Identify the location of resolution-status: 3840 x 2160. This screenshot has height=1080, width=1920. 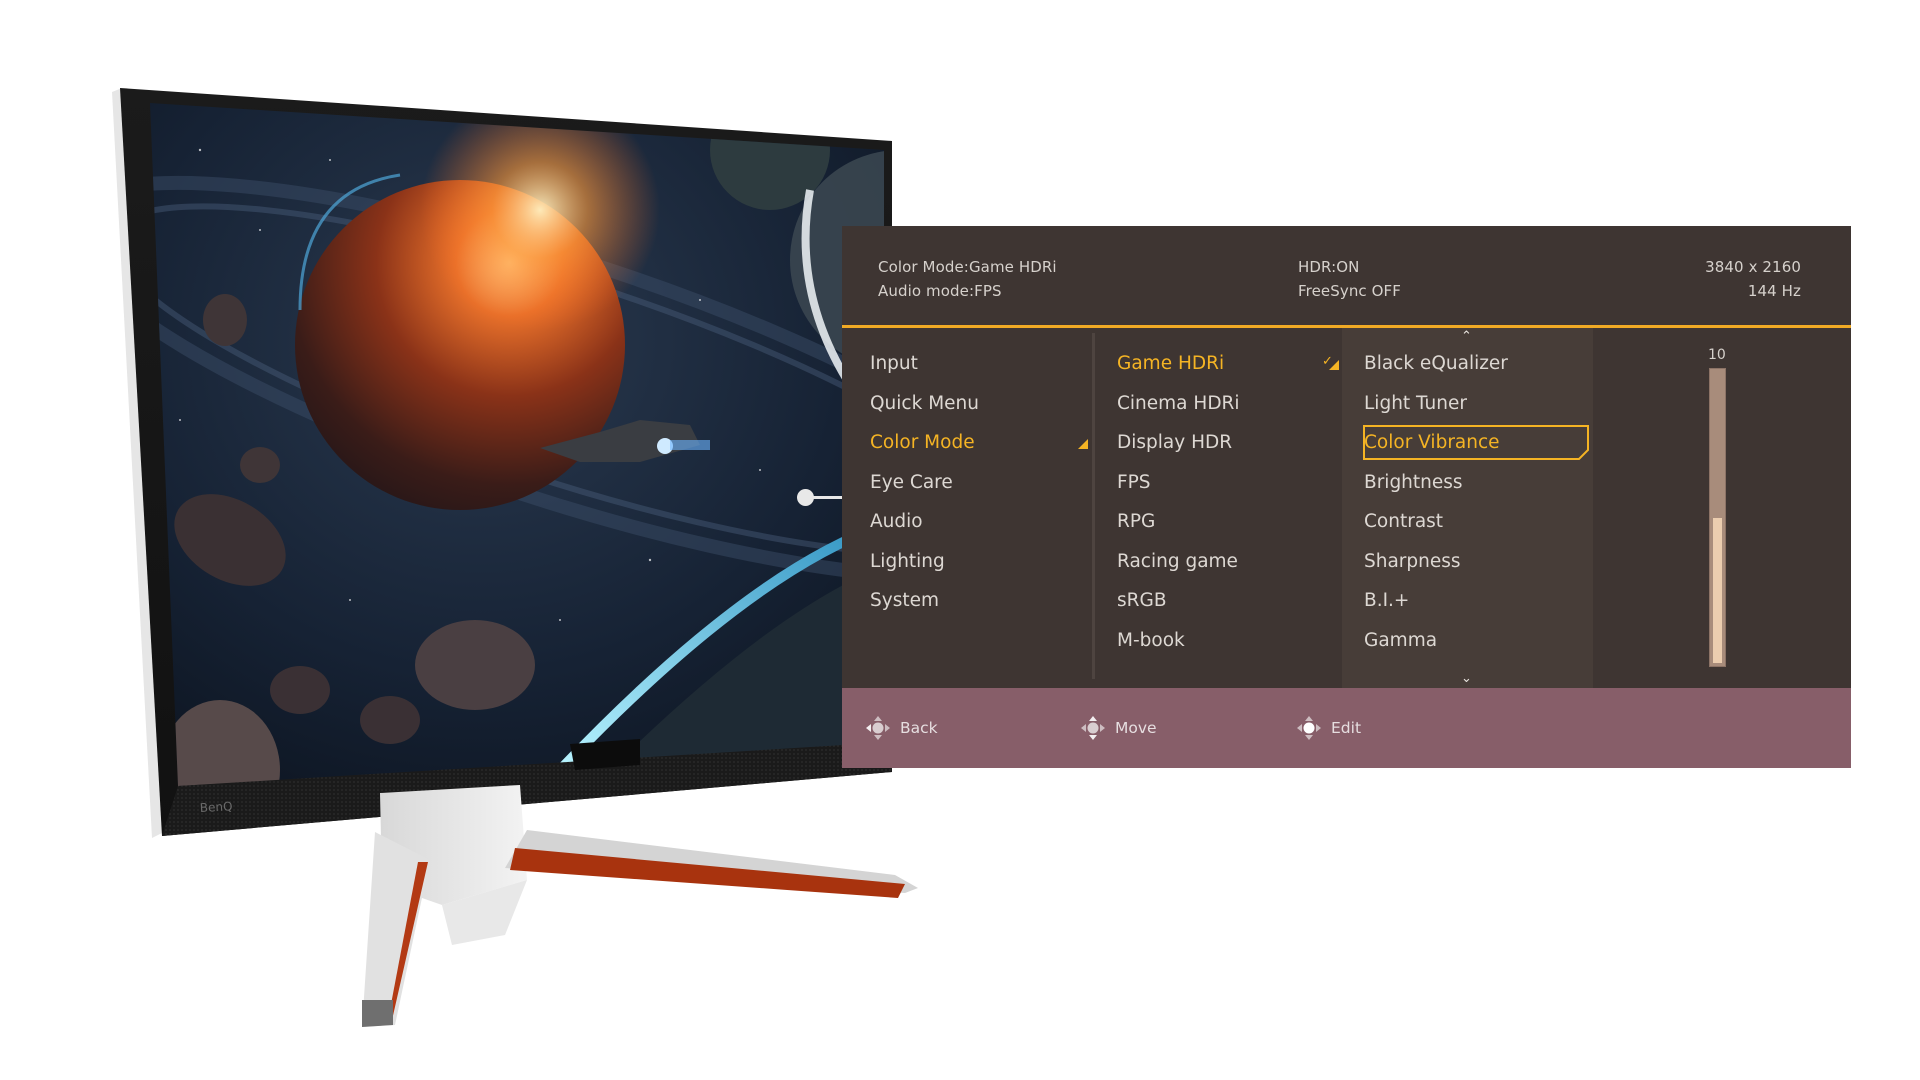
(1753, 267).